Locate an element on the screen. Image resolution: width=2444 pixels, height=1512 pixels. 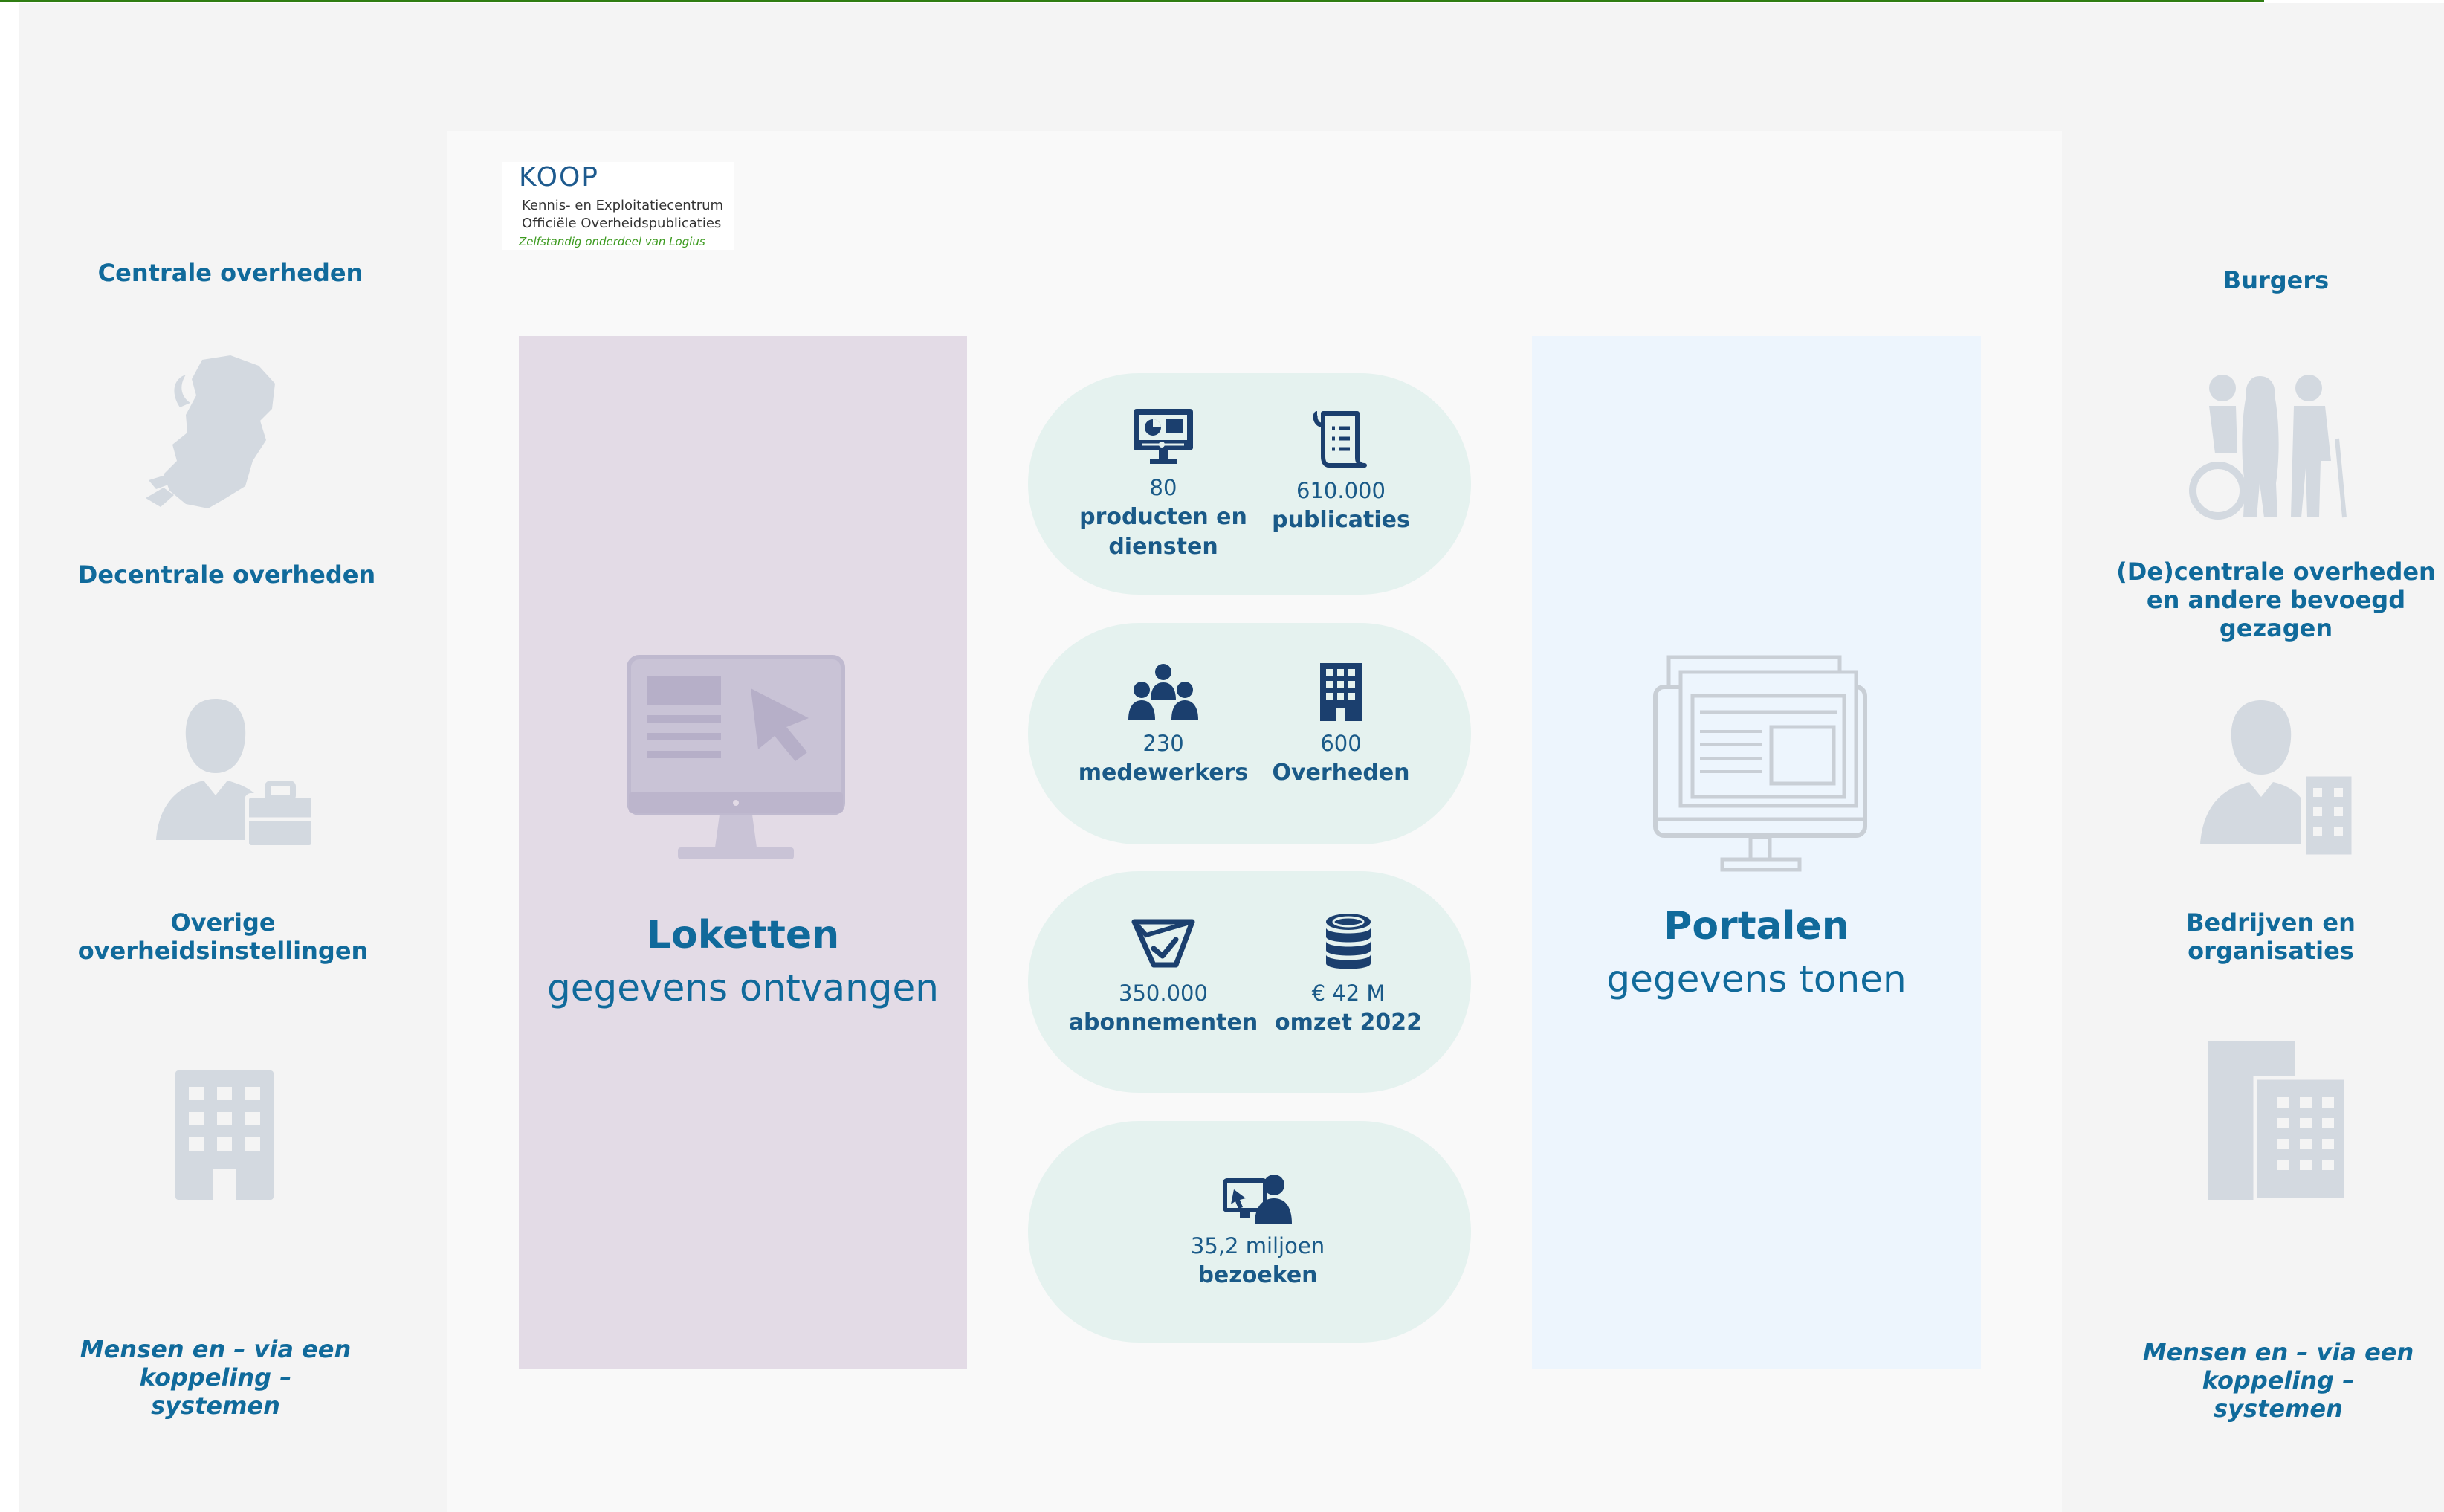
portalen-panel: Portalen gegevens tonen is located at coordinates (1757, 853).